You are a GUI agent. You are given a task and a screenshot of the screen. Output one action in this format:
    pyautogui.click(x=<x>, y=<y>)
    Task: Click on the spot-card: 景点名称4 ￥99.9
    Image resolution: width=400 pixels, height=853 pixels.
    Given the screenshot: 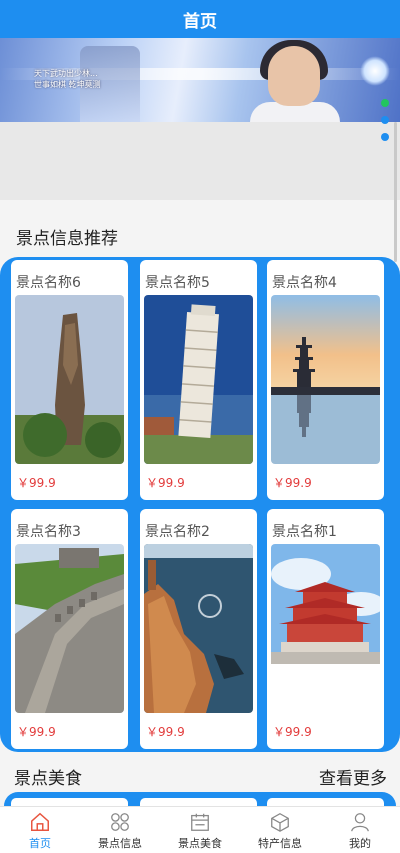 What is the action you would take?
    pyautogui.click(x=325, y=380)
    